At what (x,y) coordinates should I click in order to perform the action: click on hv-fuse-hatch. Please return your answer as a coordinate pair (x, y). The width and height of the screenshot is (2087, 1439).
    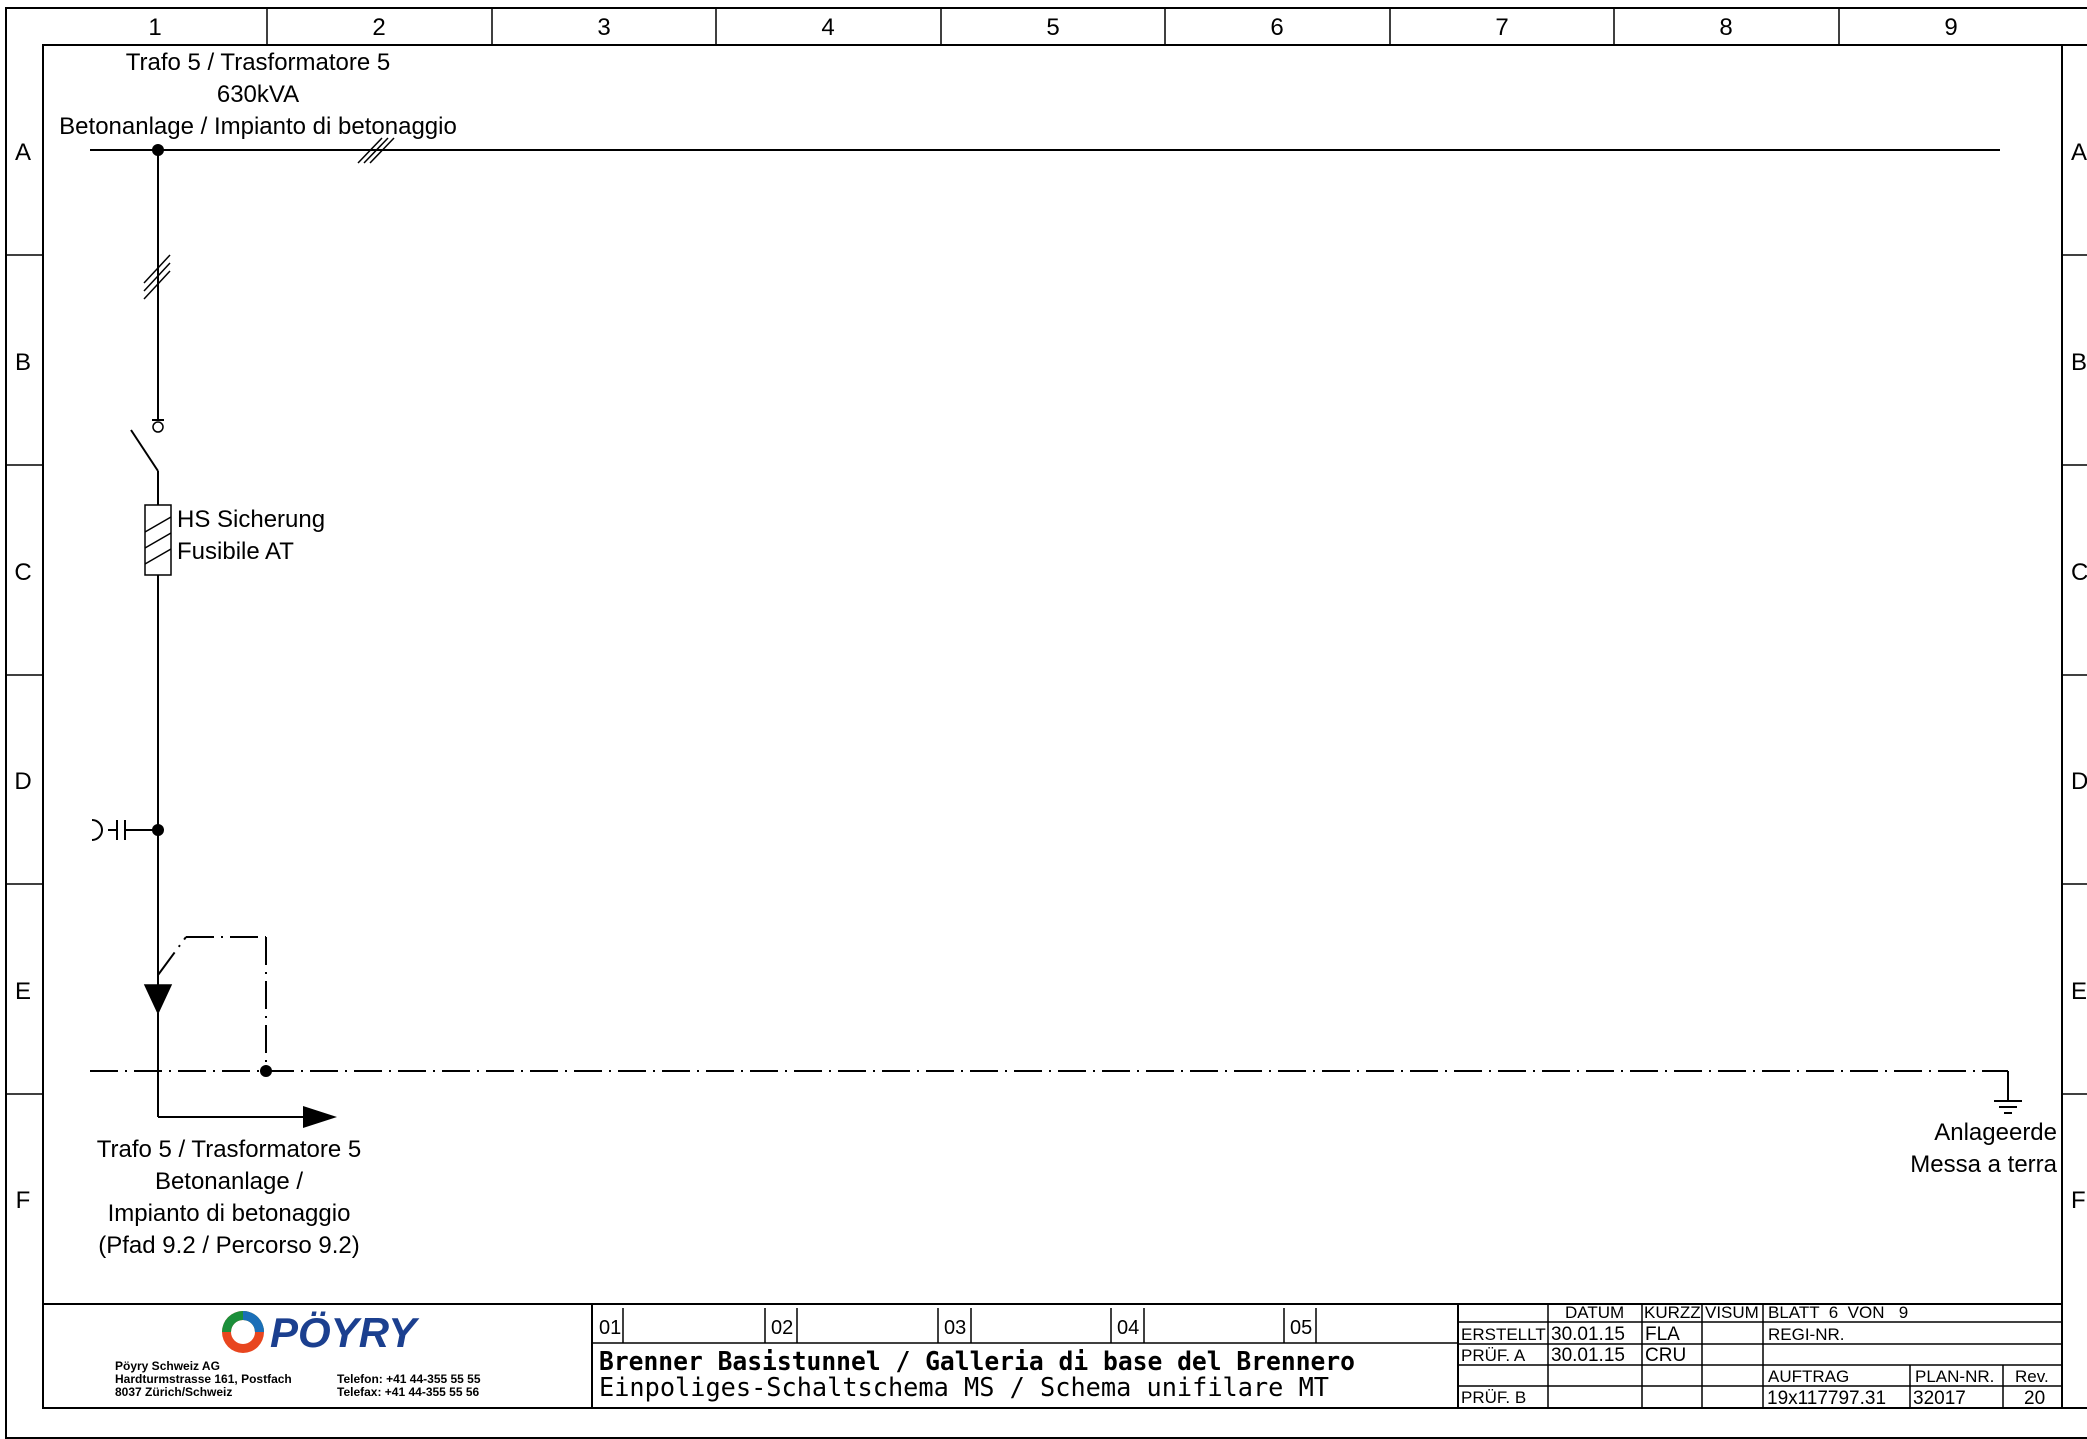
    Looking at the image, I should click on (158, 540).